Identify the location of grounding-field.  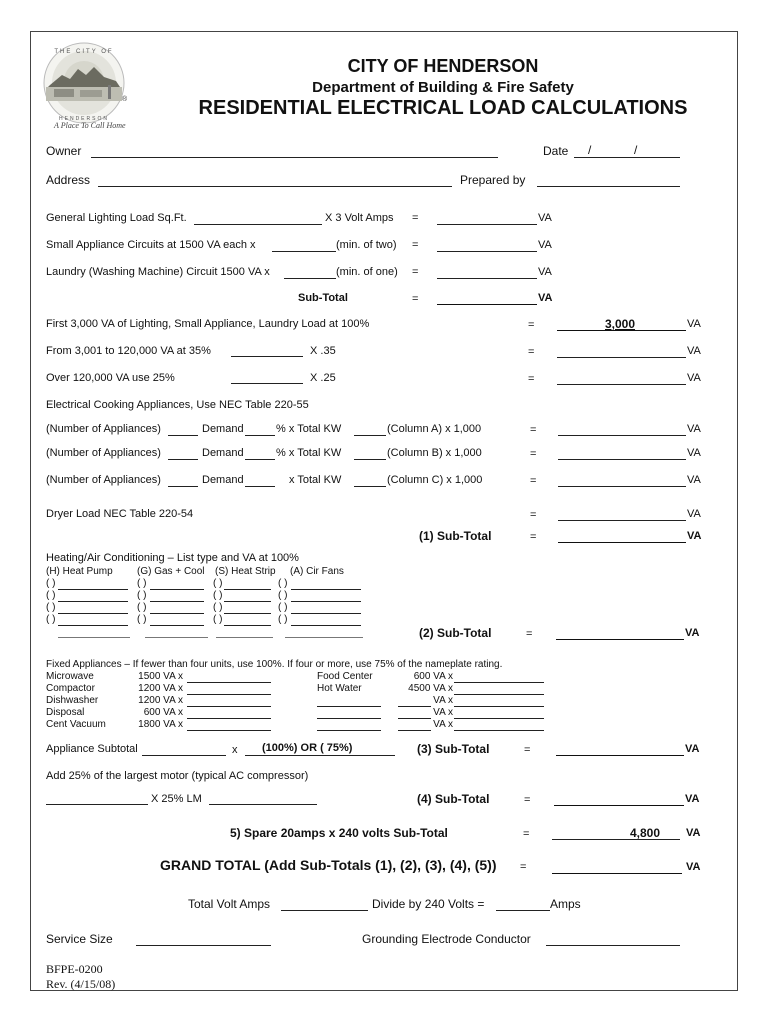
(613, 945).